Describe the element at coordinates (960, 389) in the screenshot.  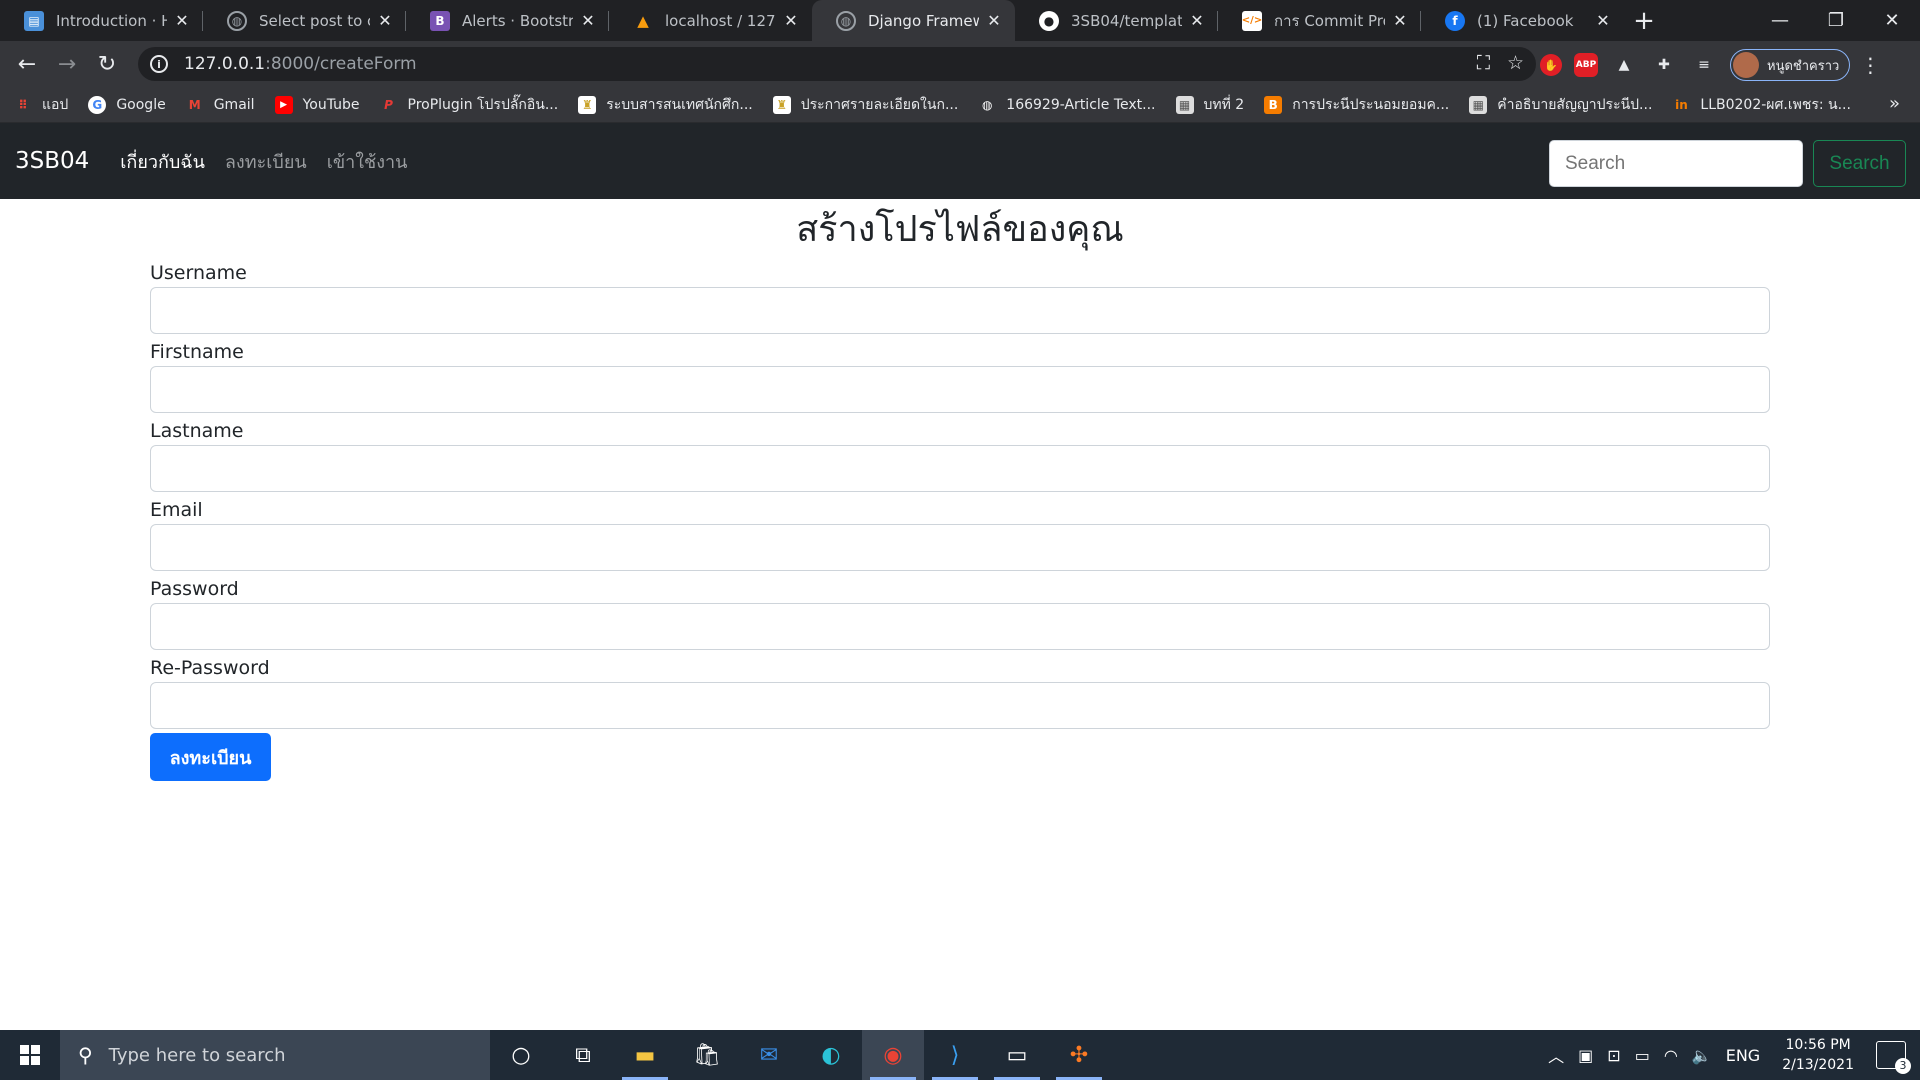
I see `firstname-field` at that location.